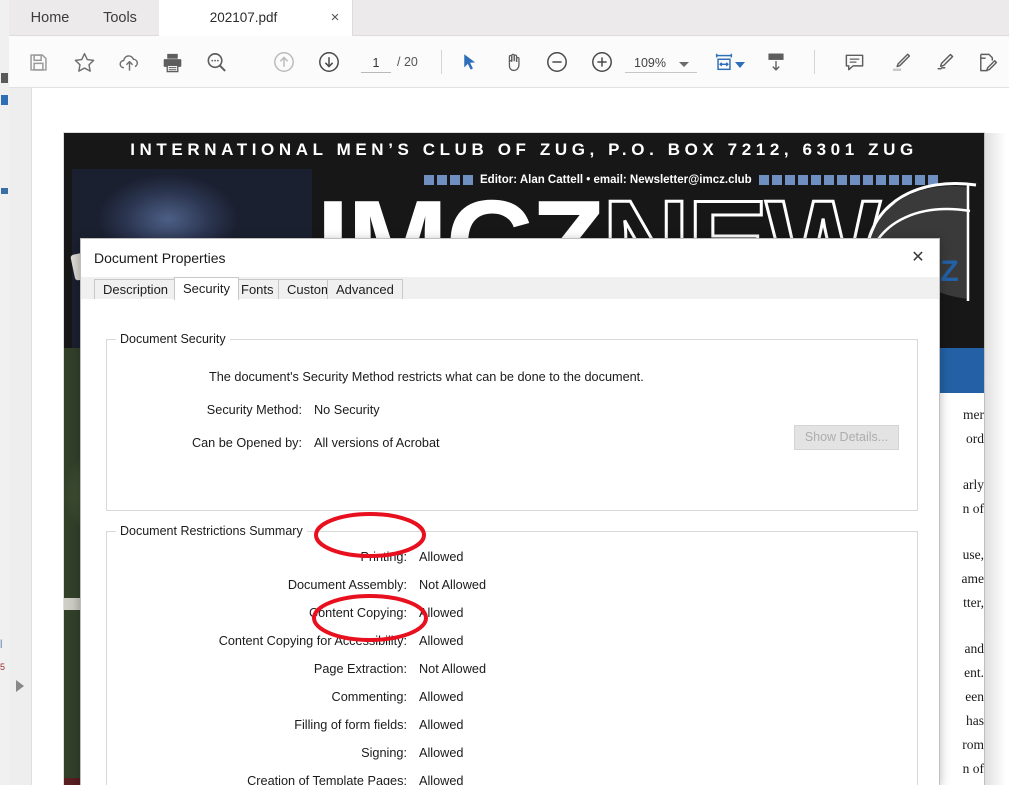 The height and width of the screenshot is (785, 1009). I want to click on tab-document-label: 202107.pdf, so click(243, 17).